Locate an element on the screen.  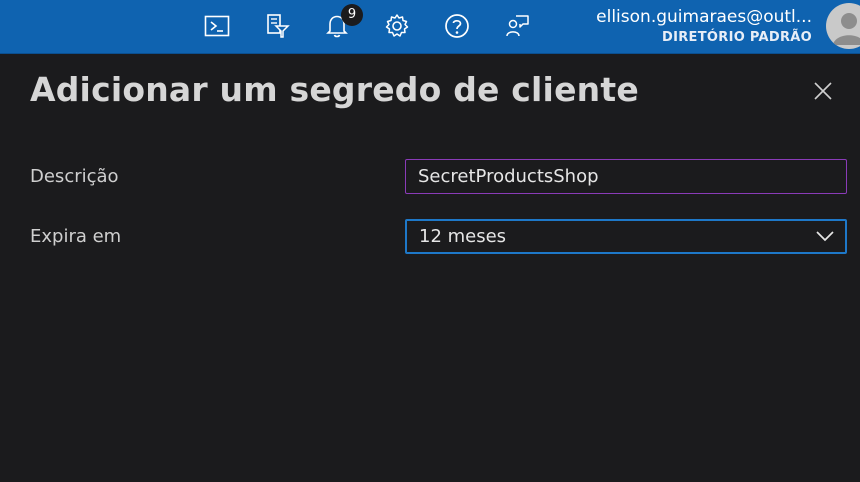
close-icon is located at coordinates (823, 91).